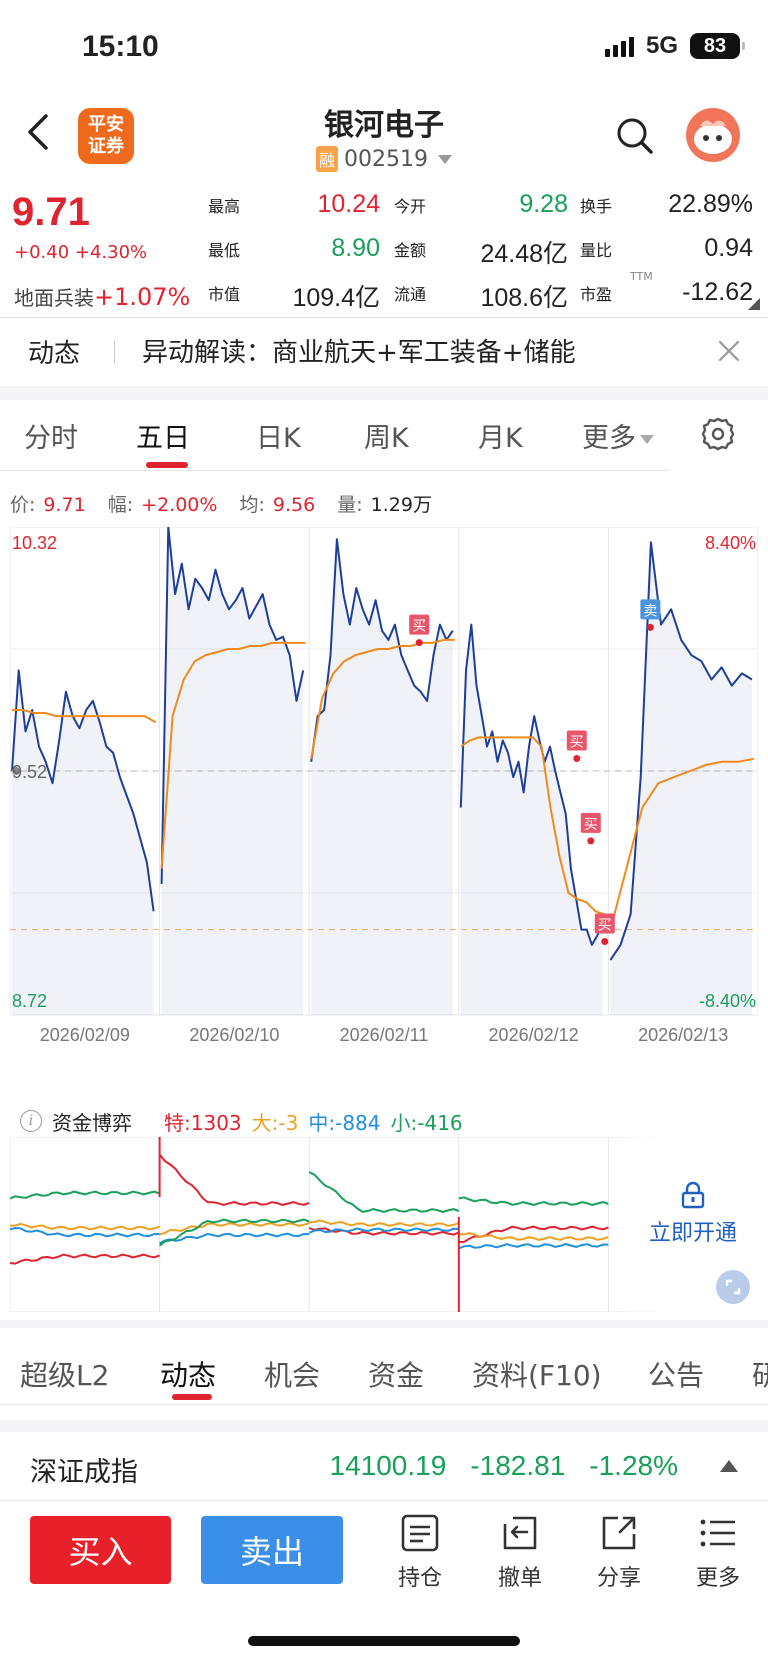 The width and height of the screenshot is (768, 1663). I want to click on tab-super-l2: 超级L2, so click(64, 1374).